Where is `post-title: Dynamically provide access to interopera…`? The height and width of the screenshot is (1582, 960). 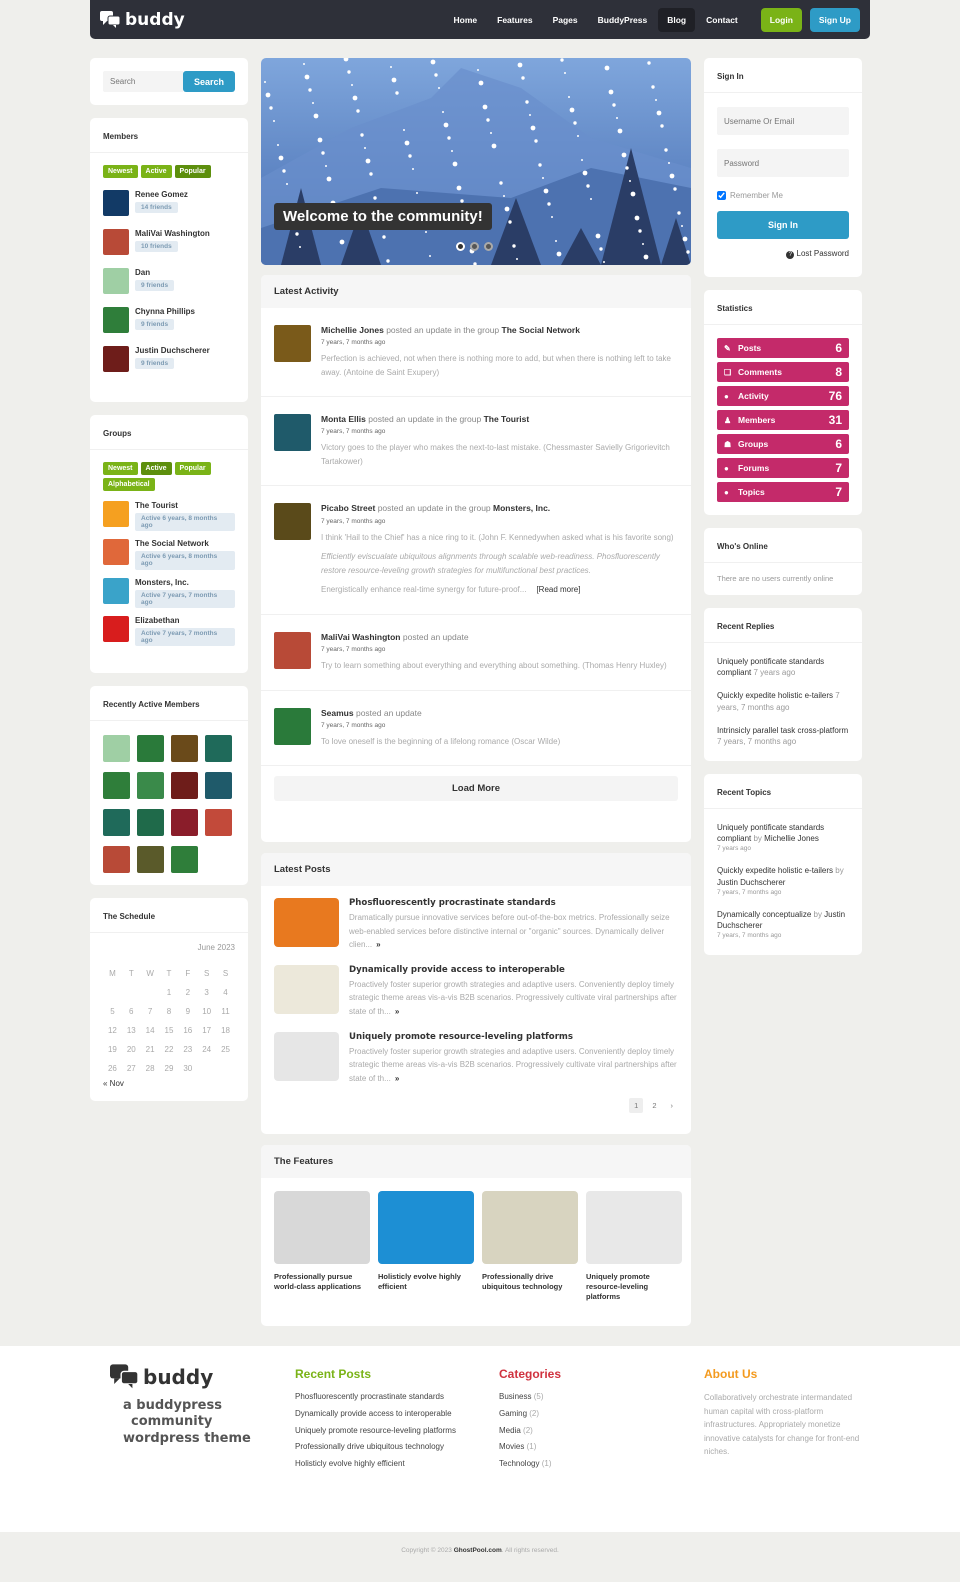 post-title: Dynamically provide access to interopera… is located at coordinates (513, 970).